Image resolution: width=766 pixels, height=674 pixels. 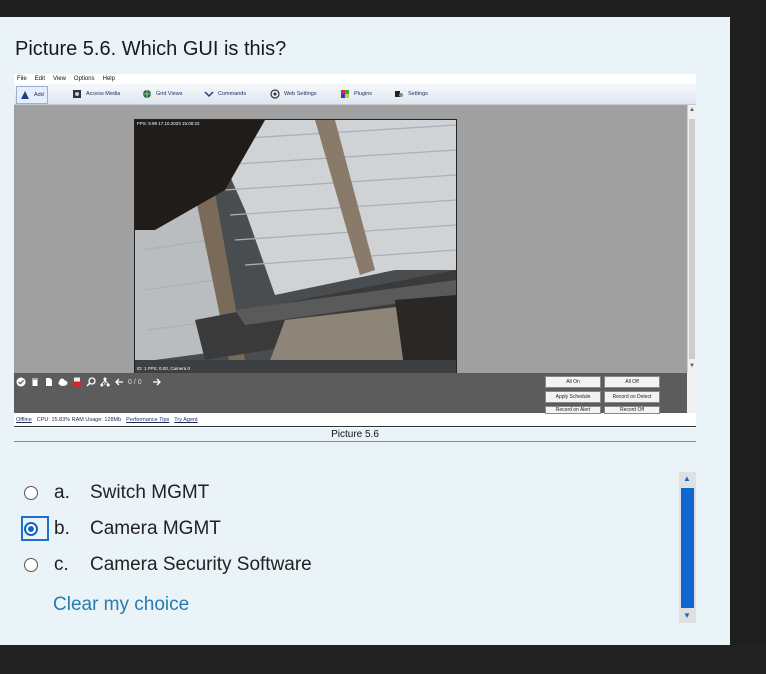 What do you see at coordinates (62, 528) in the screenshot?
I see `option-b-letter: b.` at bounding box center [62, 528].